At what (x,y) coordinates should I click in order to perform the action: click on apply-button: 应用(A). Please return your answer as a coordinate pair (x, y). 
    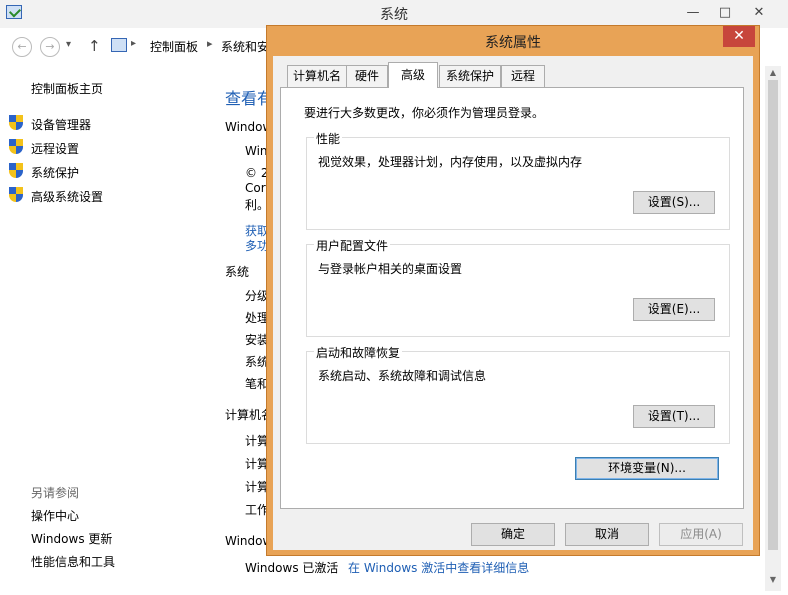
    Looking at the image, I should click on (701, 534).